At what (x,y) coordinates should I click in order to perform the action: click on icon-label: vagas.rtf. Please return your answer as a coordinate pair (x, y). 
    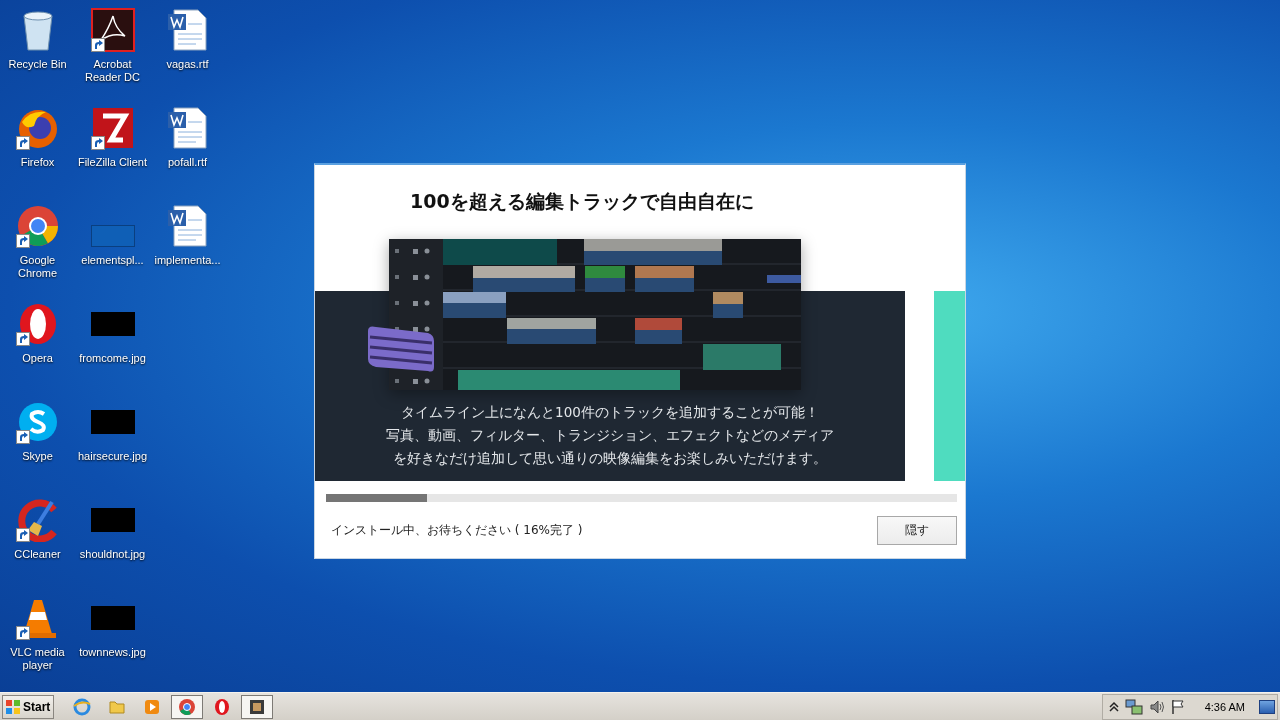
    Looking at the image, I should click on (187, 64).